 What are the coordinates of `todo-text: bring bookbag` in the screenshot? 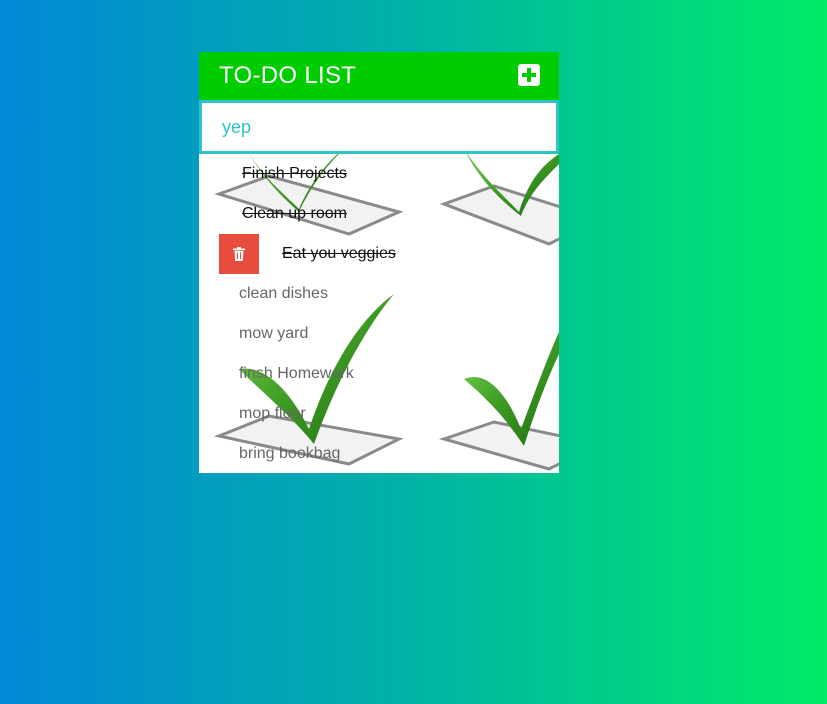 It's located at (290, 453).